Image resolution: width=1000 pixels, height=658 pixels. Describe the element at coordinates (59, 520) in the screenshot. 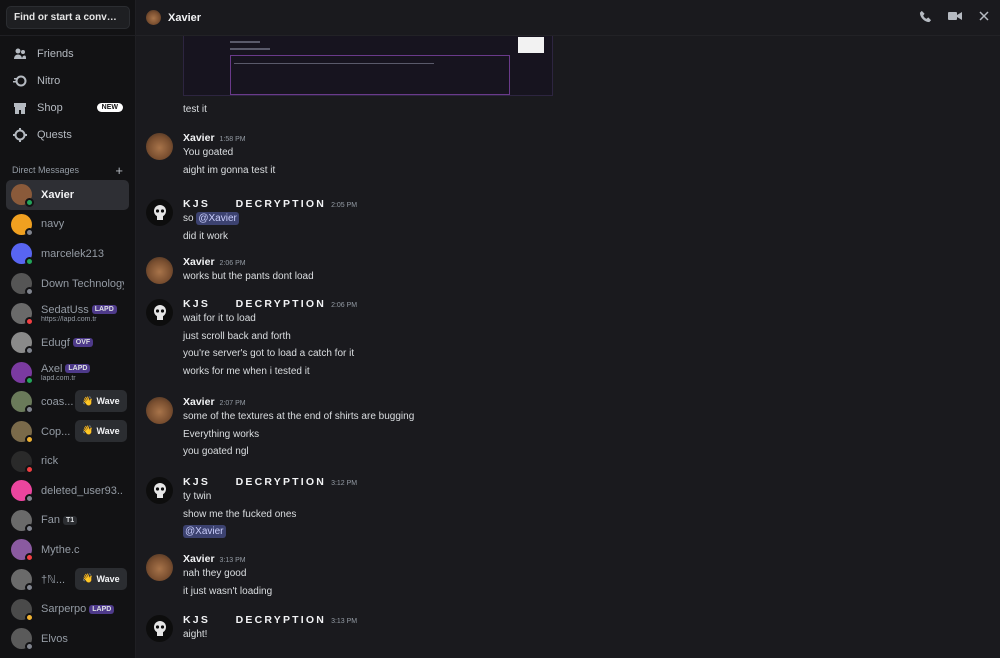

I see `dm-text: Fan T1` at that location.